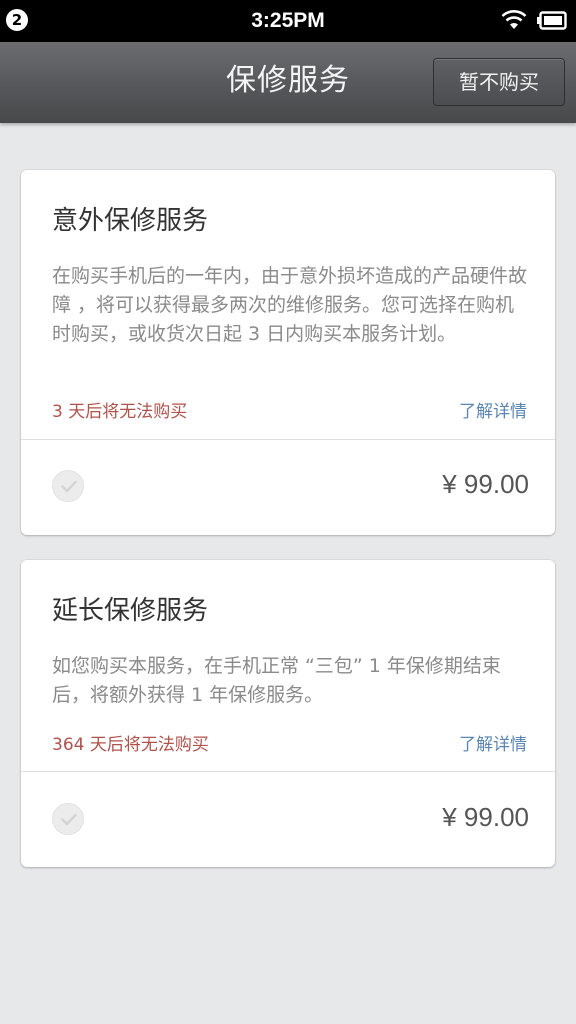  I want to click on wifi-icon, so click(514, 19).